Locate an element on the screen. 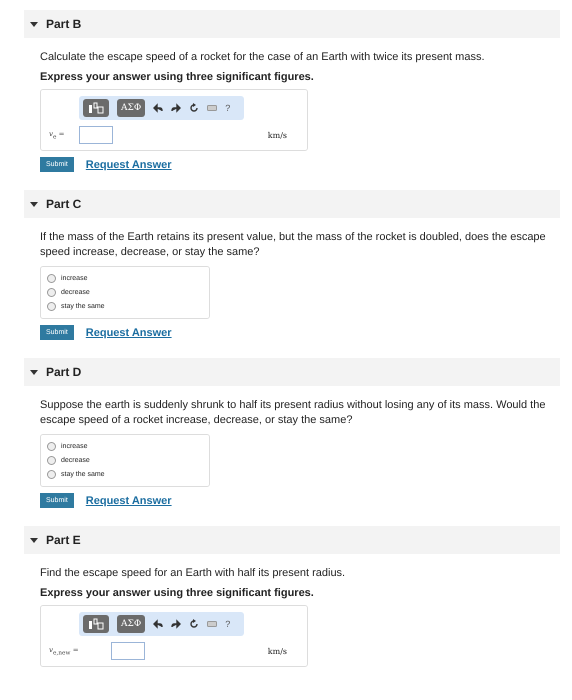 The width and height of the screenshot is (572, 700). question-text: Find the escape speed for an Earth with half its present radius. is located at coordinates (193, 573).